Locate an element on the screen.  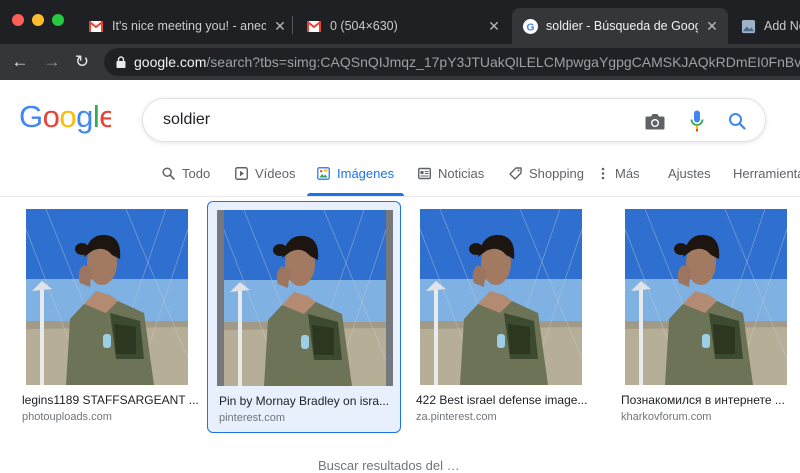
tab-title: soldier - Búsqueda de Google is located at coordinates (622, 26).